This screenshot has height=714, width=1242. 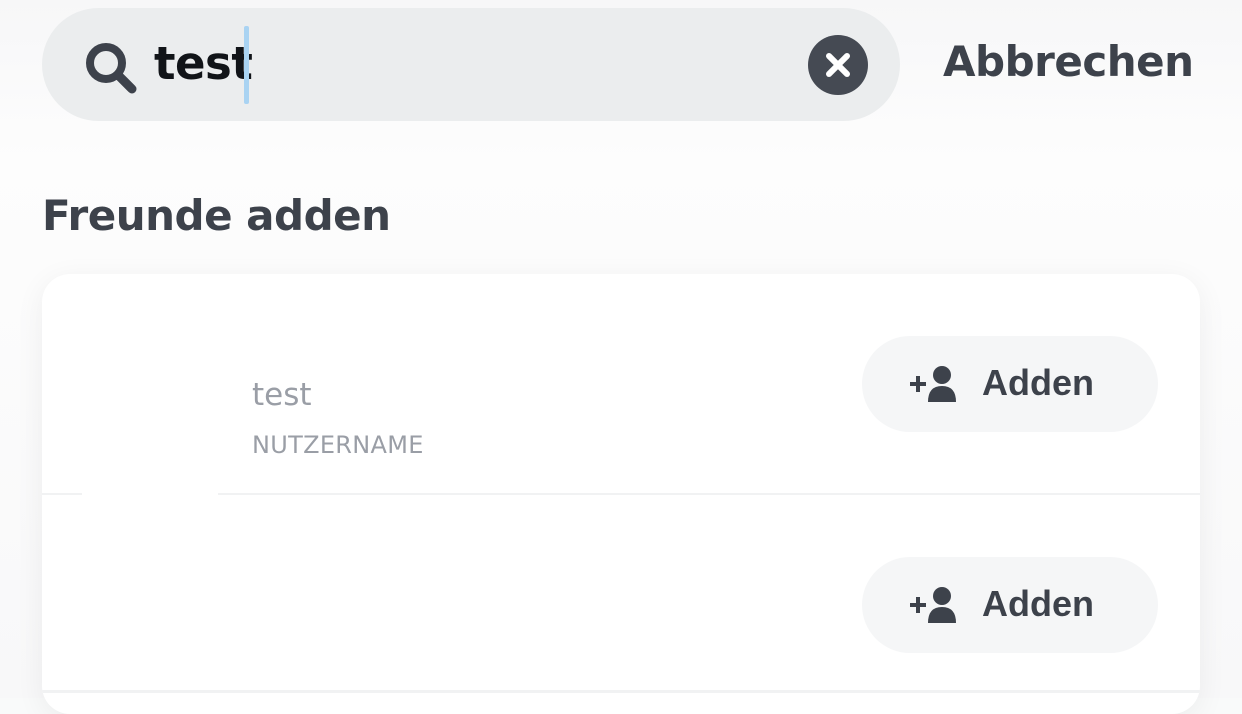 I want to click on user-subtitle: NUTZERNAME, so click(x=338, y=445).